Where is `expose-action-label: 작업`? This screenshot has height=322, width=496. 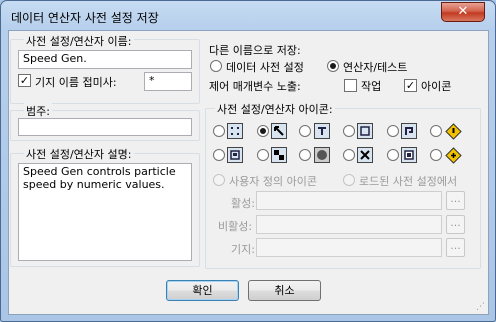 expose-action-label: 작업 is located at coordinates (371, 86).